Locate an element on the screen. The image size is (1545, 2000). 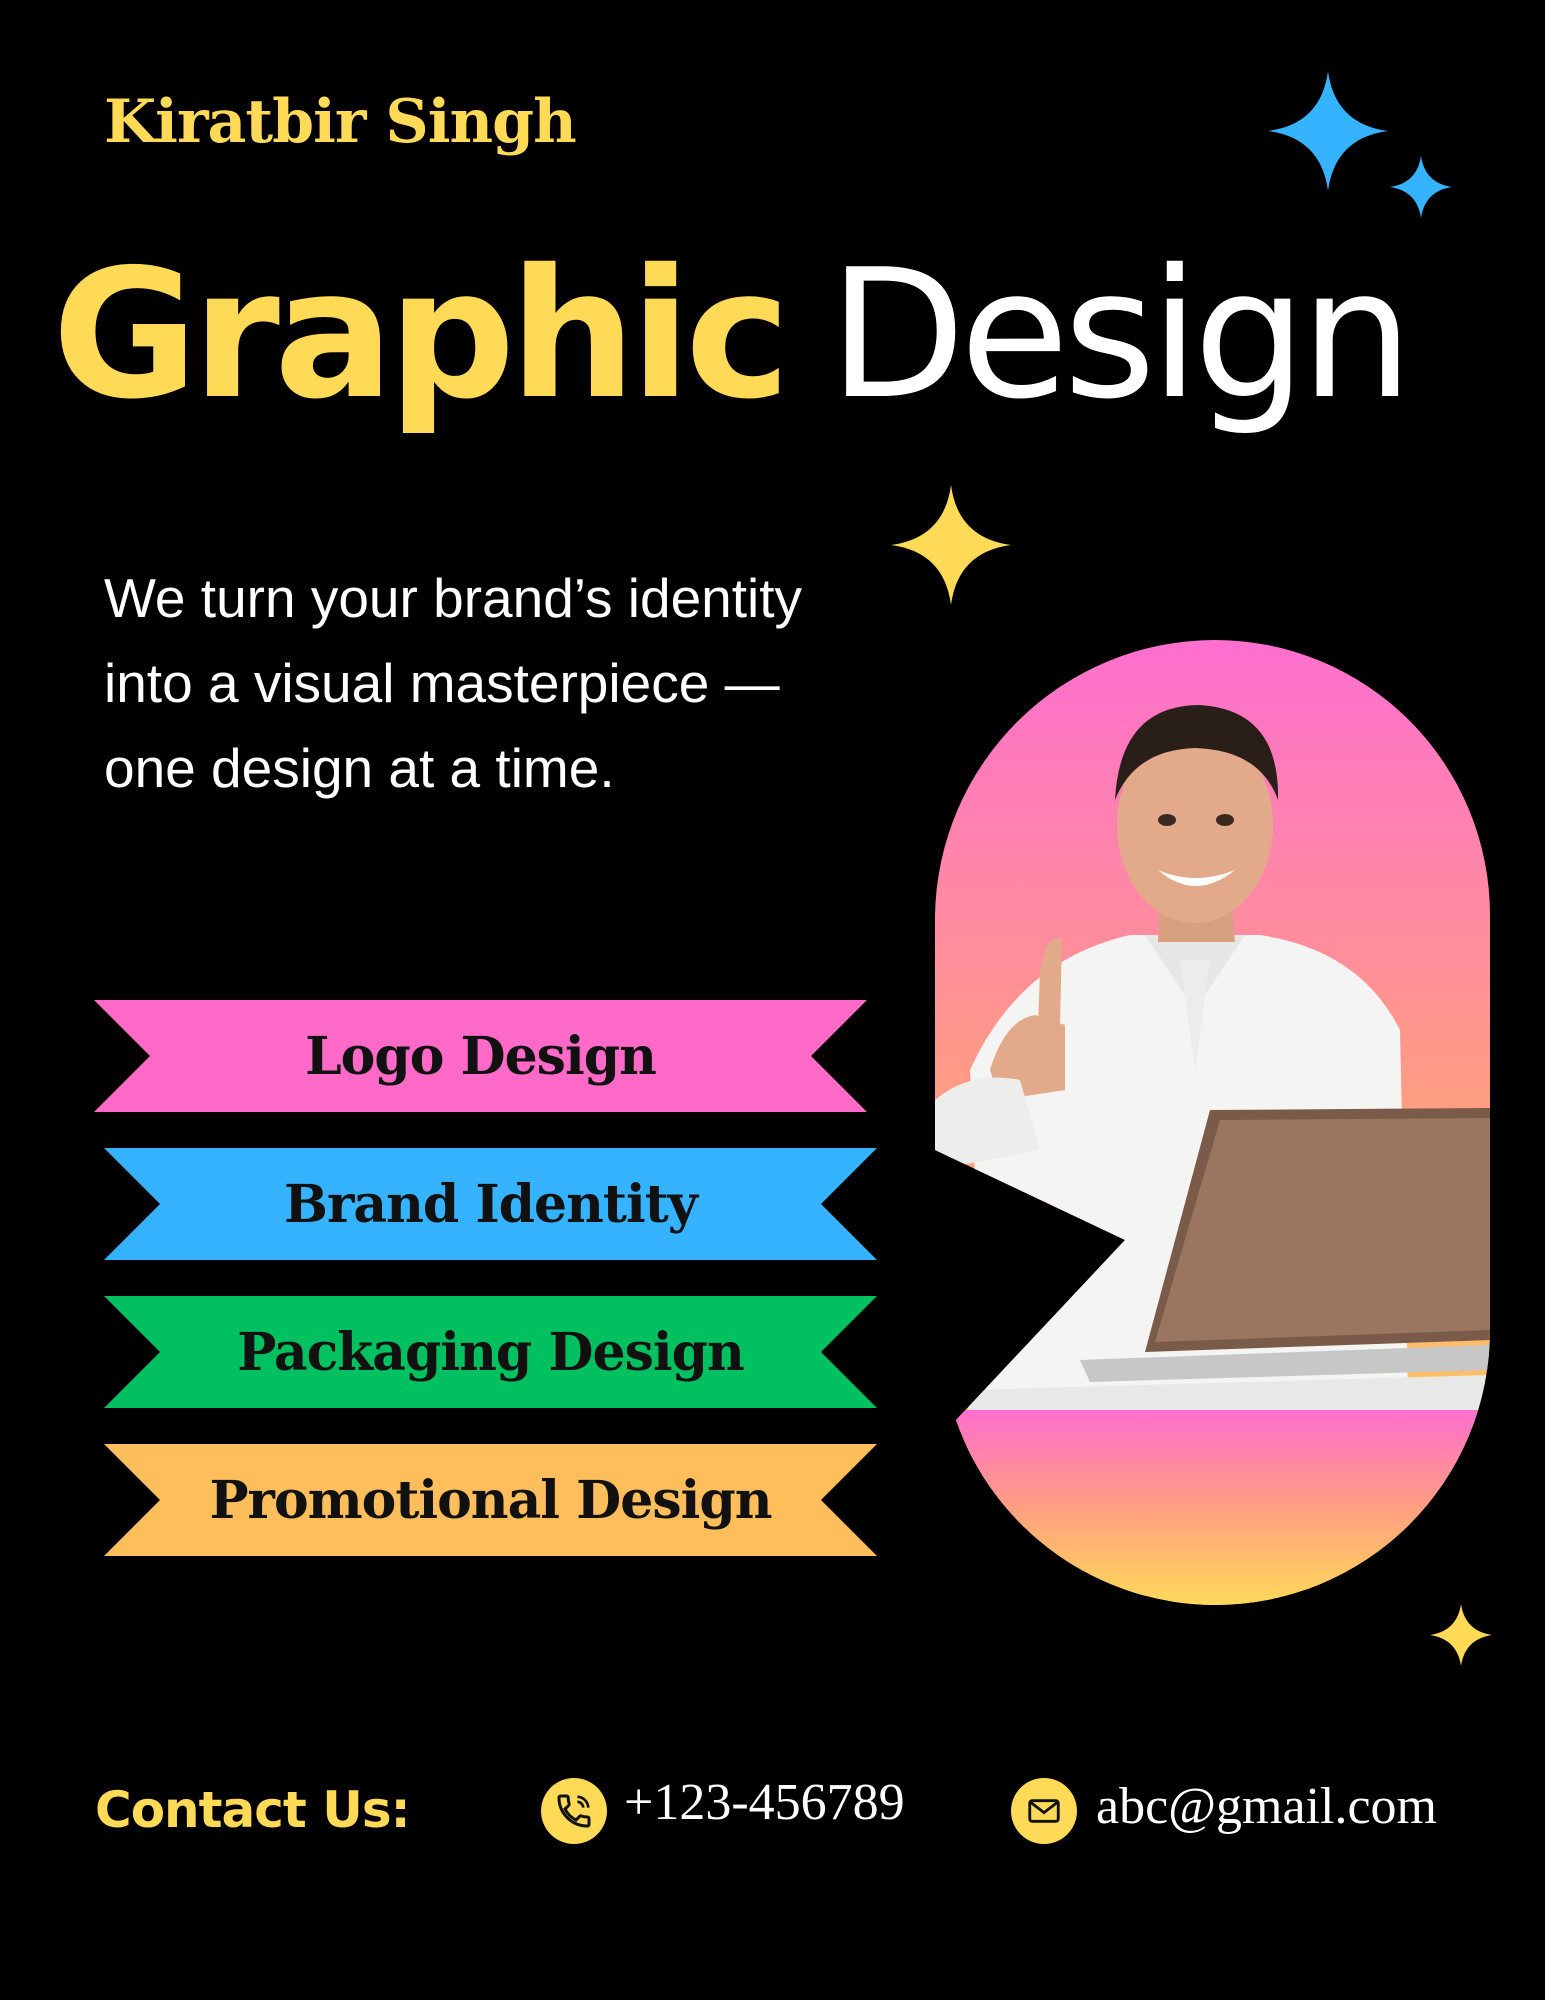
contact-phone: +123-456789 is located at coordinates (764, 1803).